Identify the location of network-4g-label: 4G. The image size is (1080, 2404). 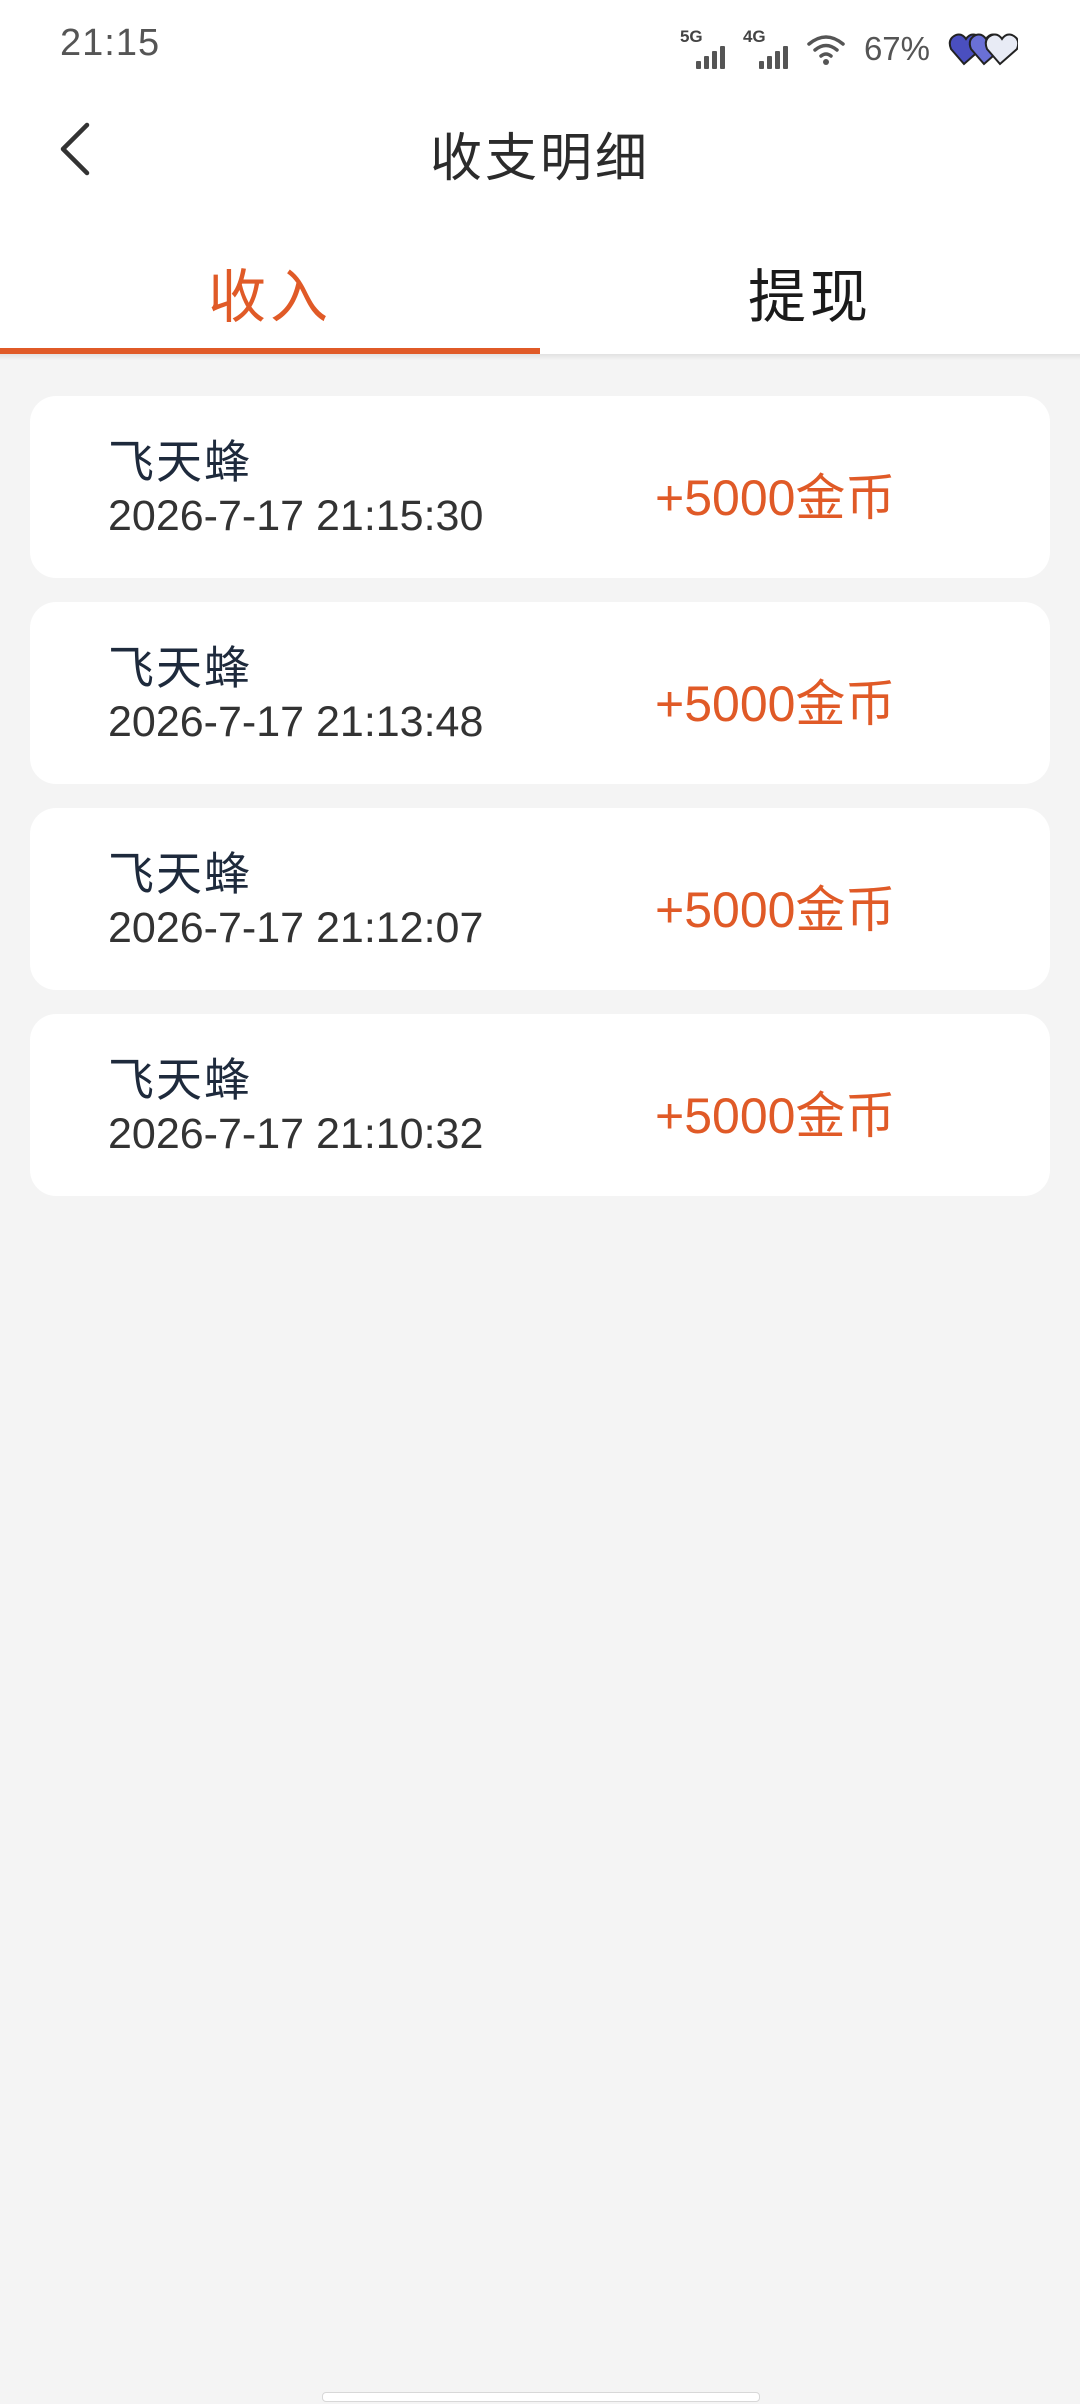
(754, 36).